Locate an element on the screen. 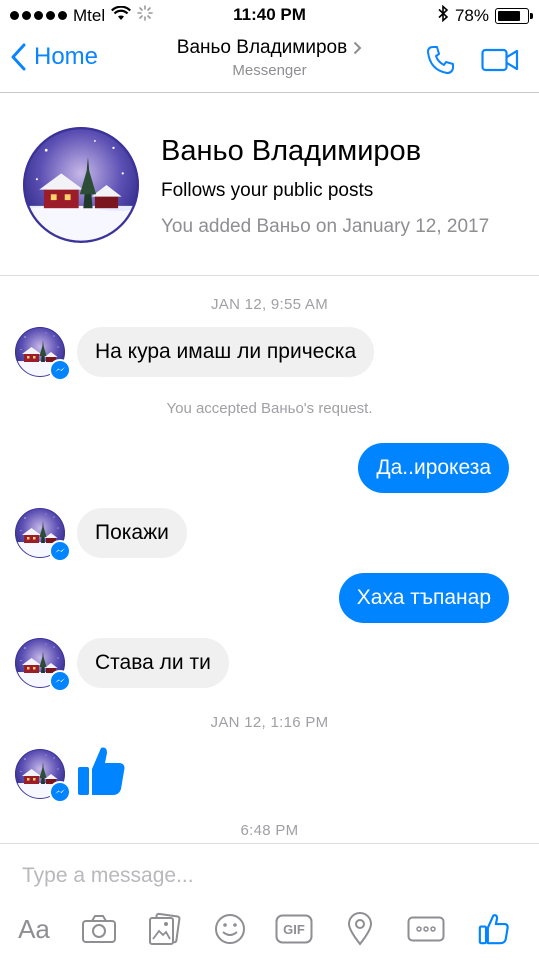  photo-icon is located at coordinates (165, 928).